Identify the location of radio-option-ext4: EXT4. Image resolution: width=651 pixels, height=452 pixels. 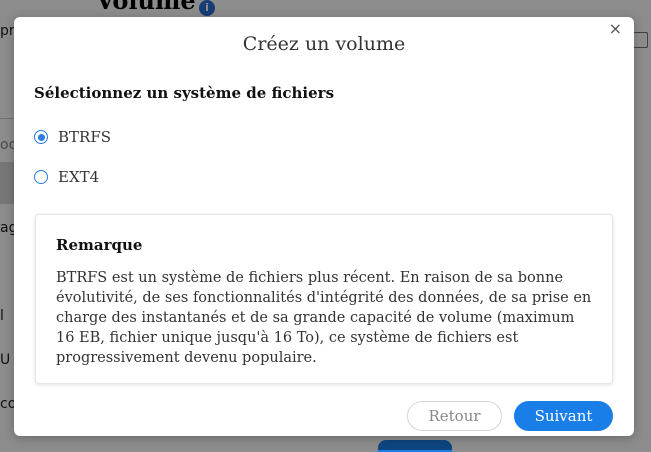
(66, 177).